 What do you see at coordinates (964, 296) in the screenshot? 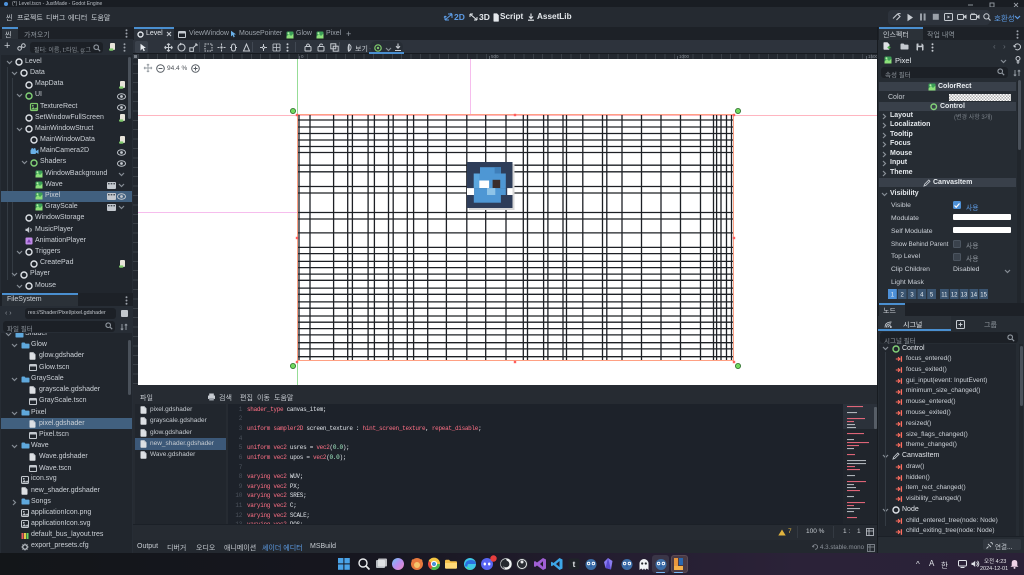
I see `svg-text: 13` at bounding box center [964, 296].